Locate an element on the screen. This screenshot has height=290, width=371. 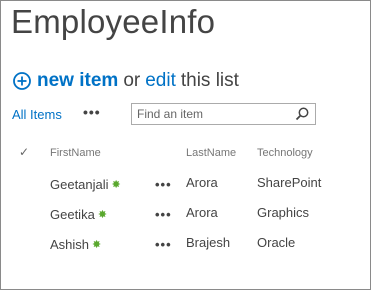
this-list-text: this list is located at coordinates (209, 80).